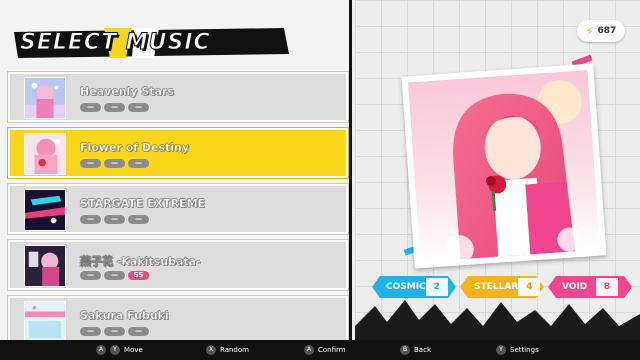 This screenshot has width=640, height=360. I want to click on hint-move: A Y Move, so click(119, 350).